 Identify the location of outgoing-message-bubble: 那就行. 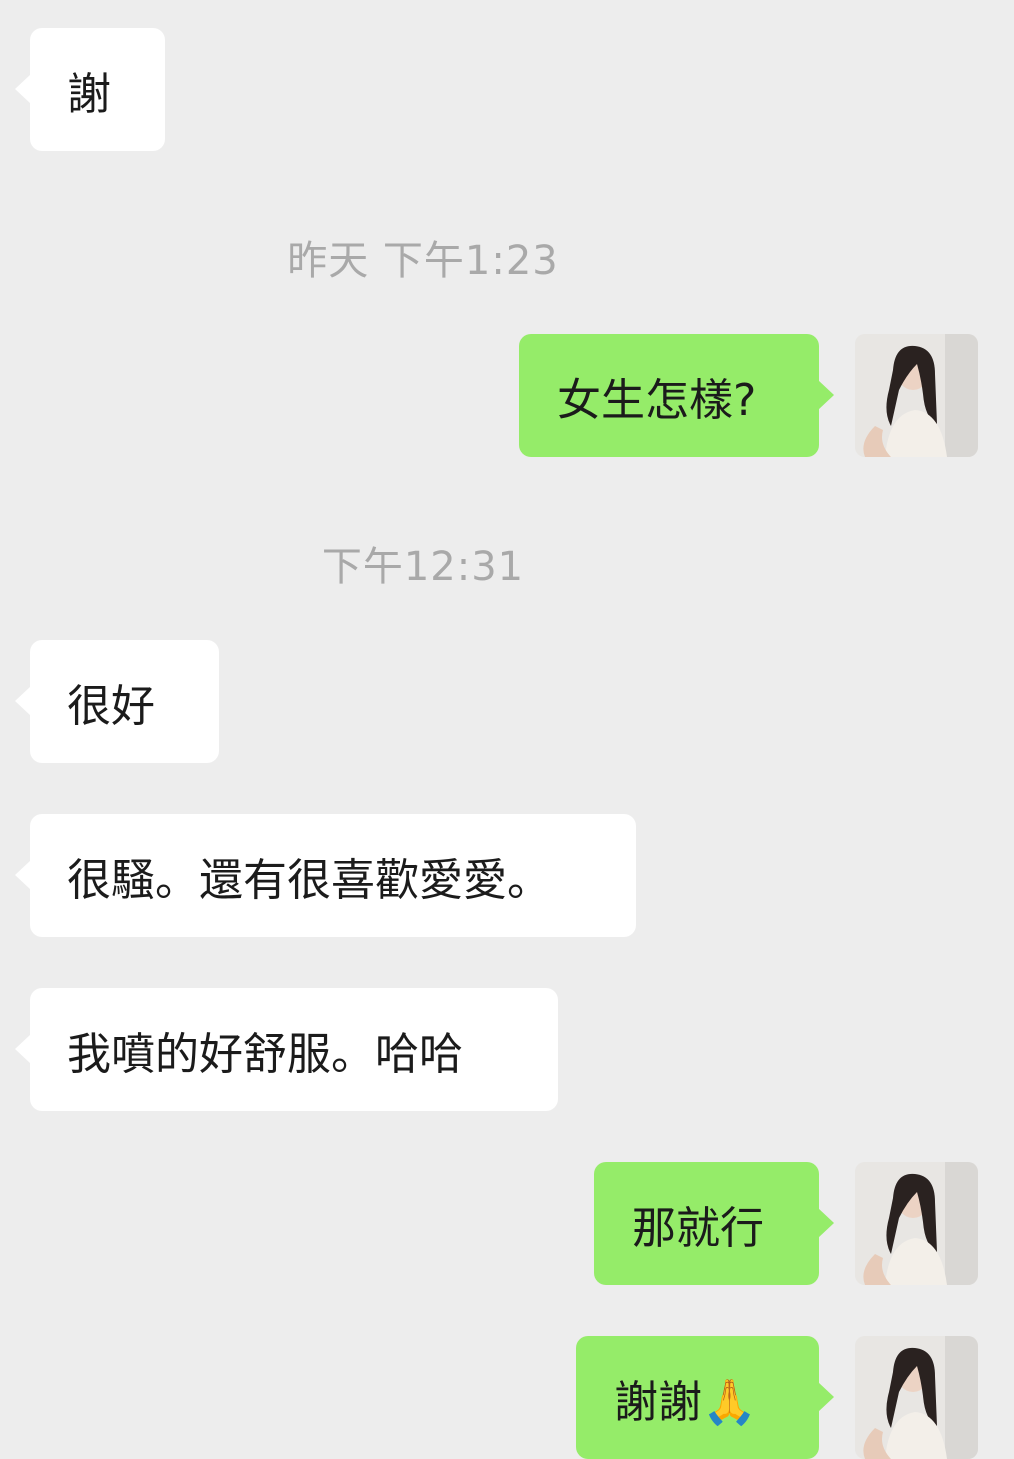
(714, 1223).